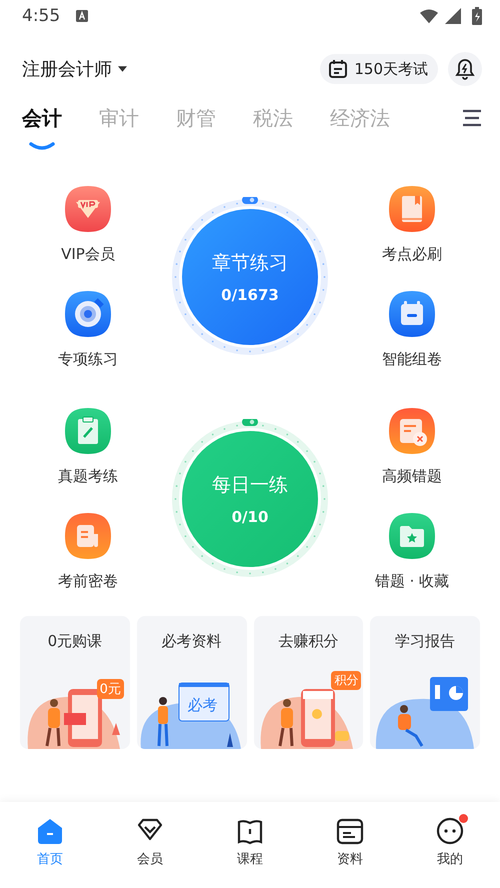  What do you see at coordinates (82, 16) in the screenshot?
I see `notification-icon` at bounding box center [82, 16].